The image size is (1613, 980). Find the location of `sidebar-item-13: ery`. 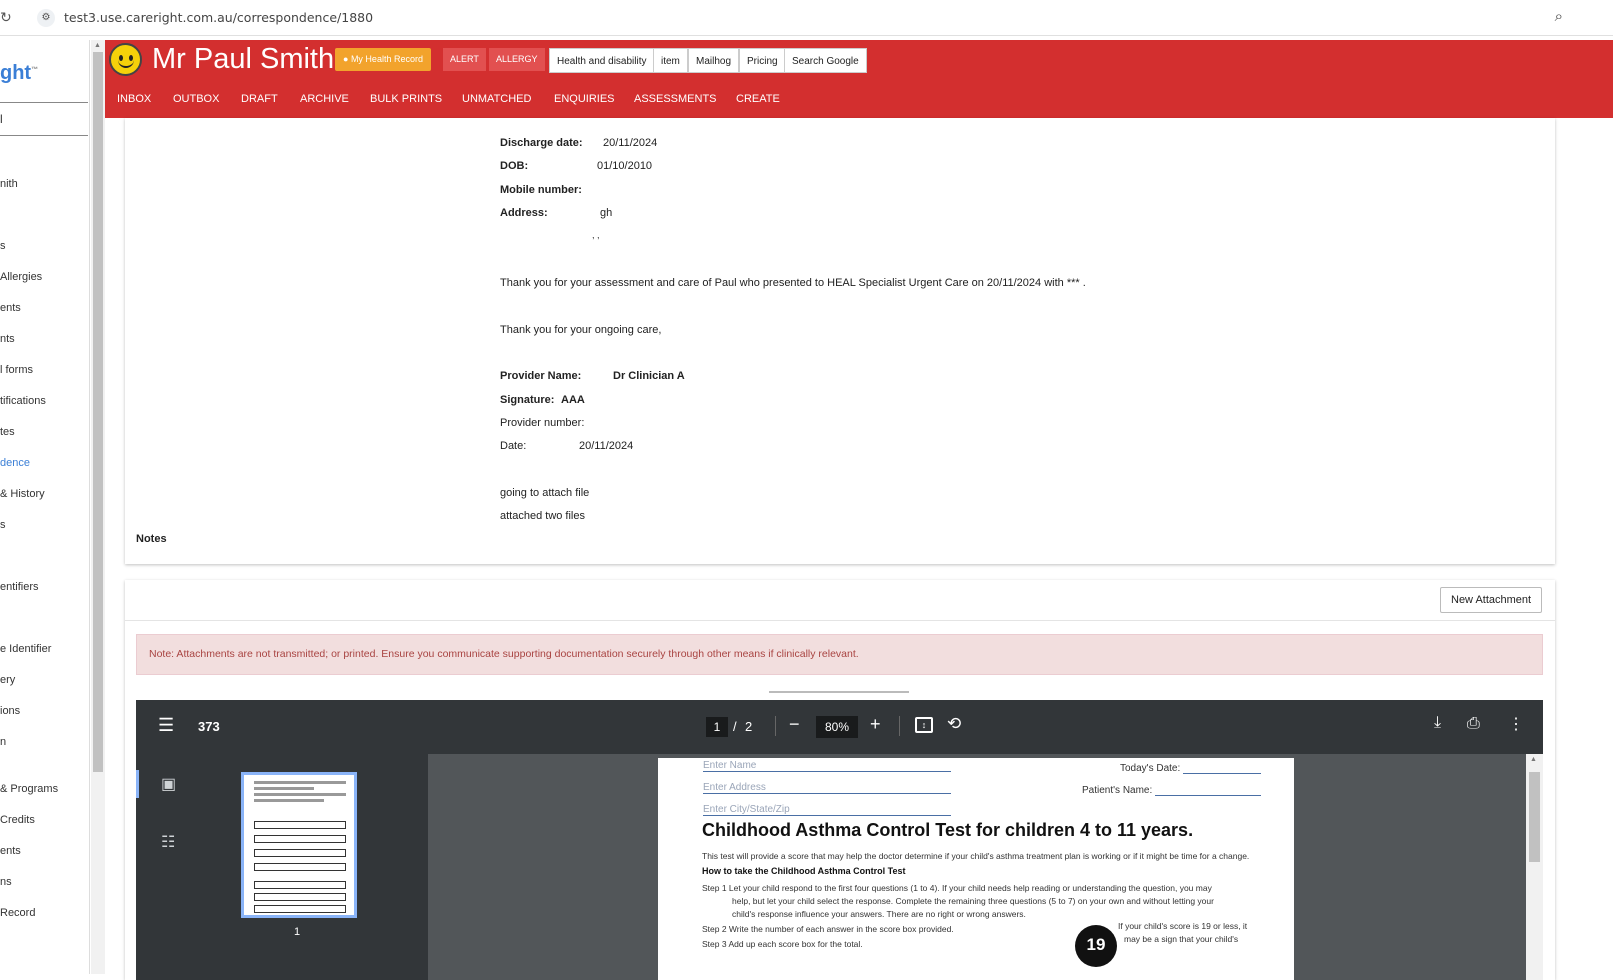

sidebar-item-13: ery is located at coordinates (7, 680).